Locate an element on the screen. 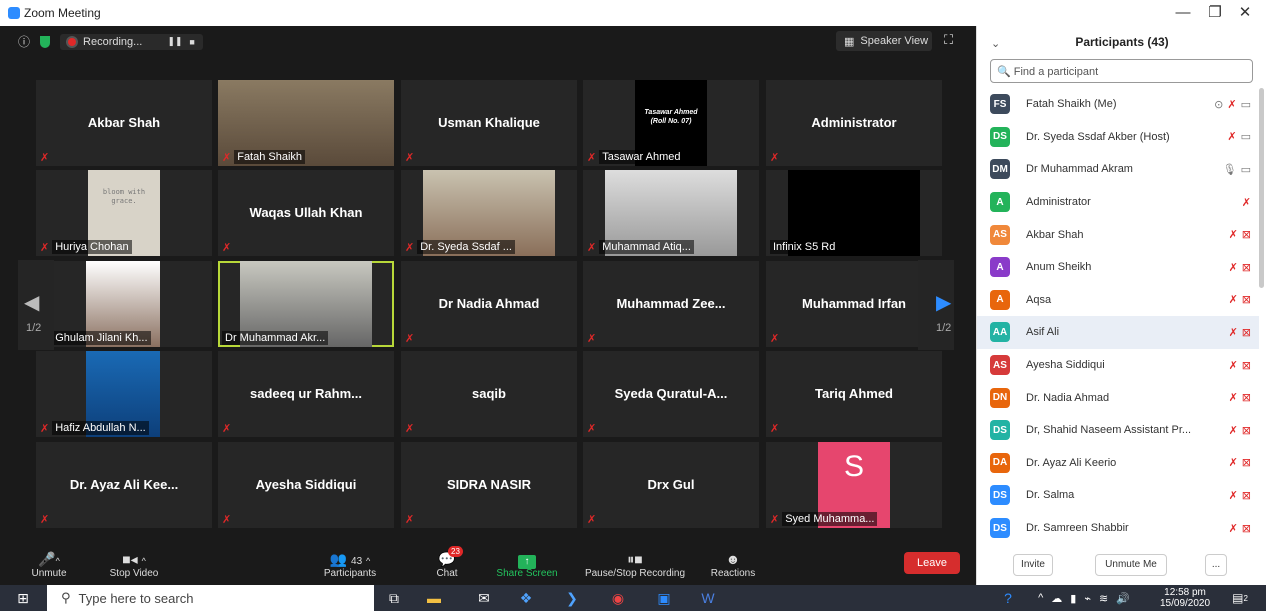 The height and width of the screenshot is (611, 1266). participant-label: Huriya Chohan is located at coordinates (92, 247).